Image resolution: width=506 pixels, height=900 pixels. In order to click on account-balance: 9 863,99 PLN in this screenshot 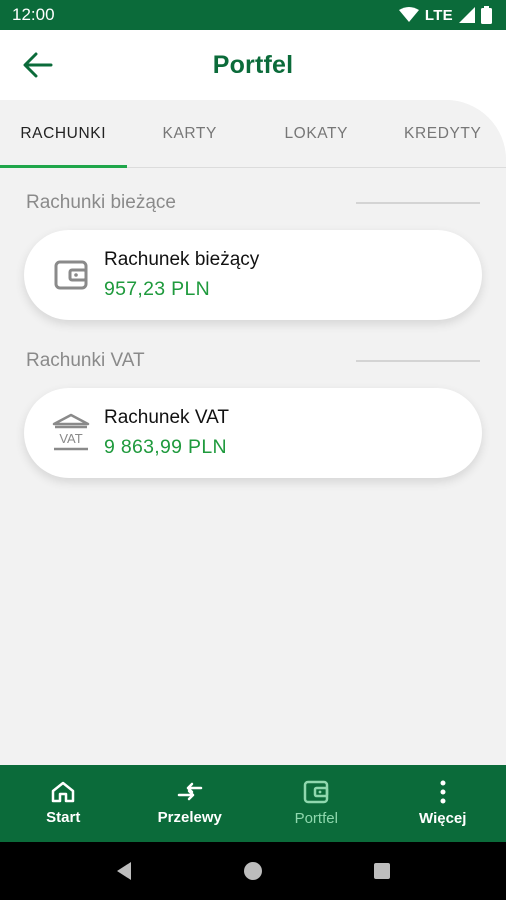, I will do `click(165, 447)`.